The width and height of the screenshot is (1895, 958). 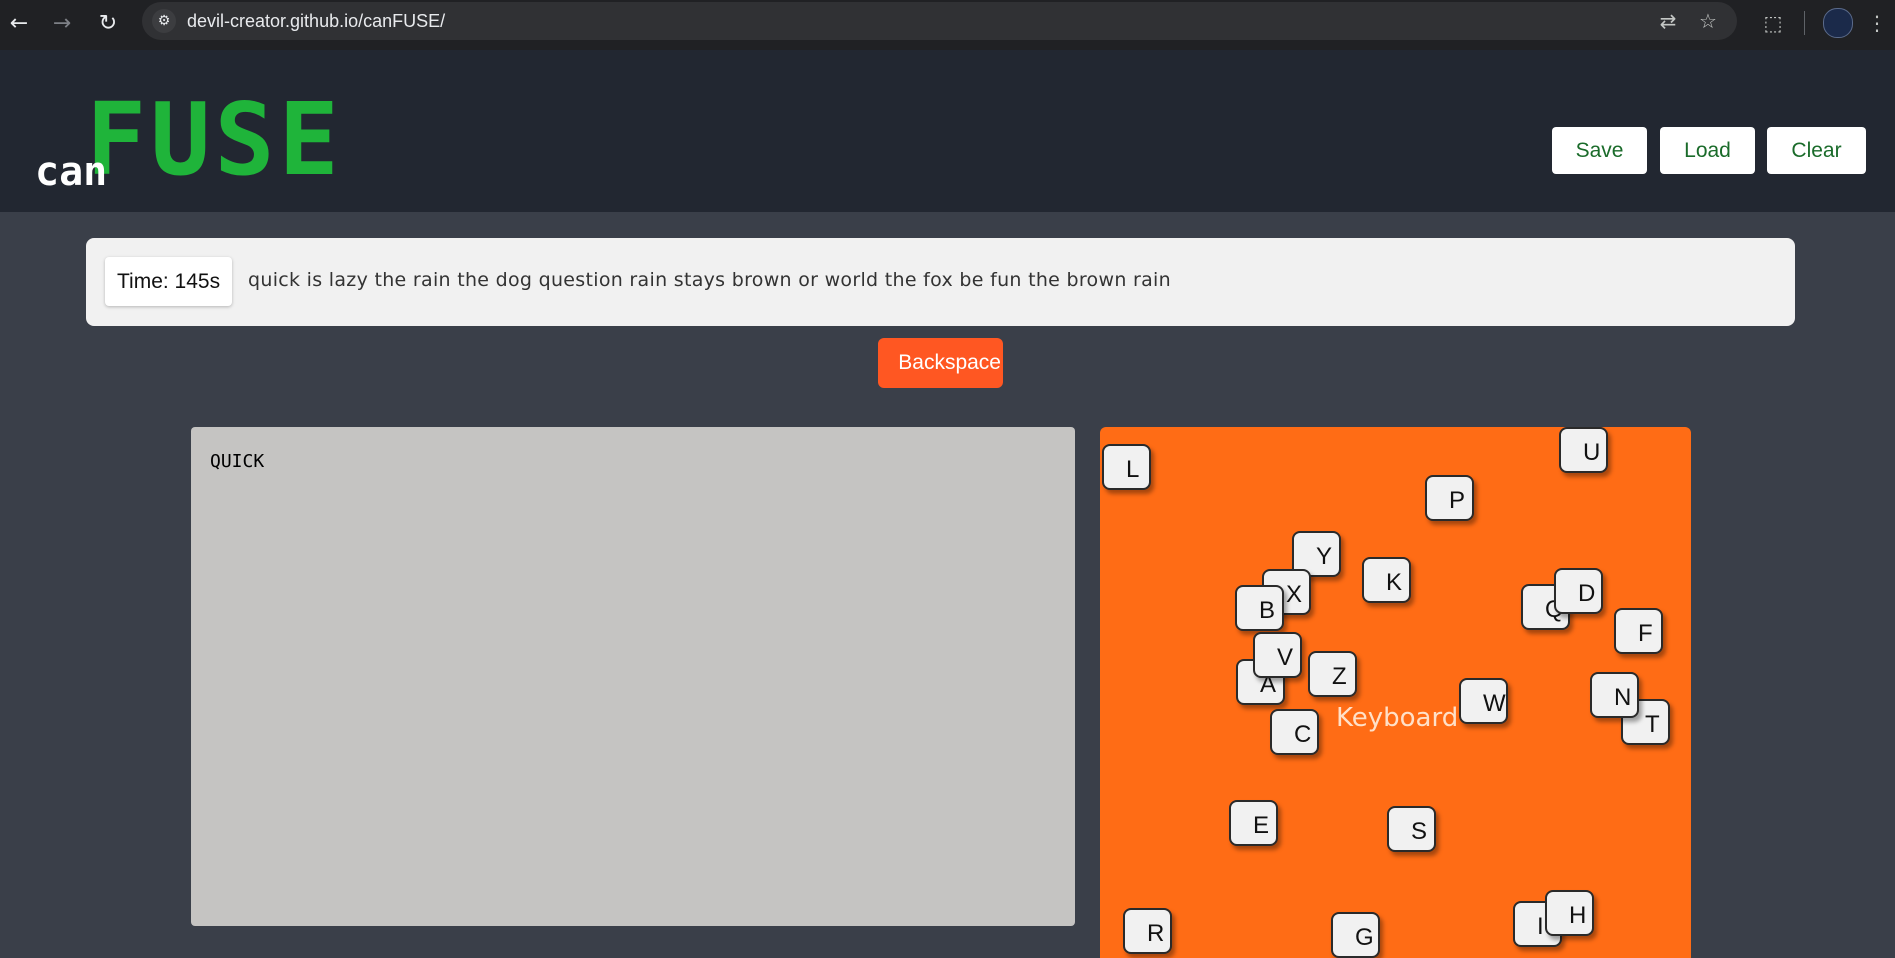 I want to click on key-c: C, so click(x=1294, y=732).